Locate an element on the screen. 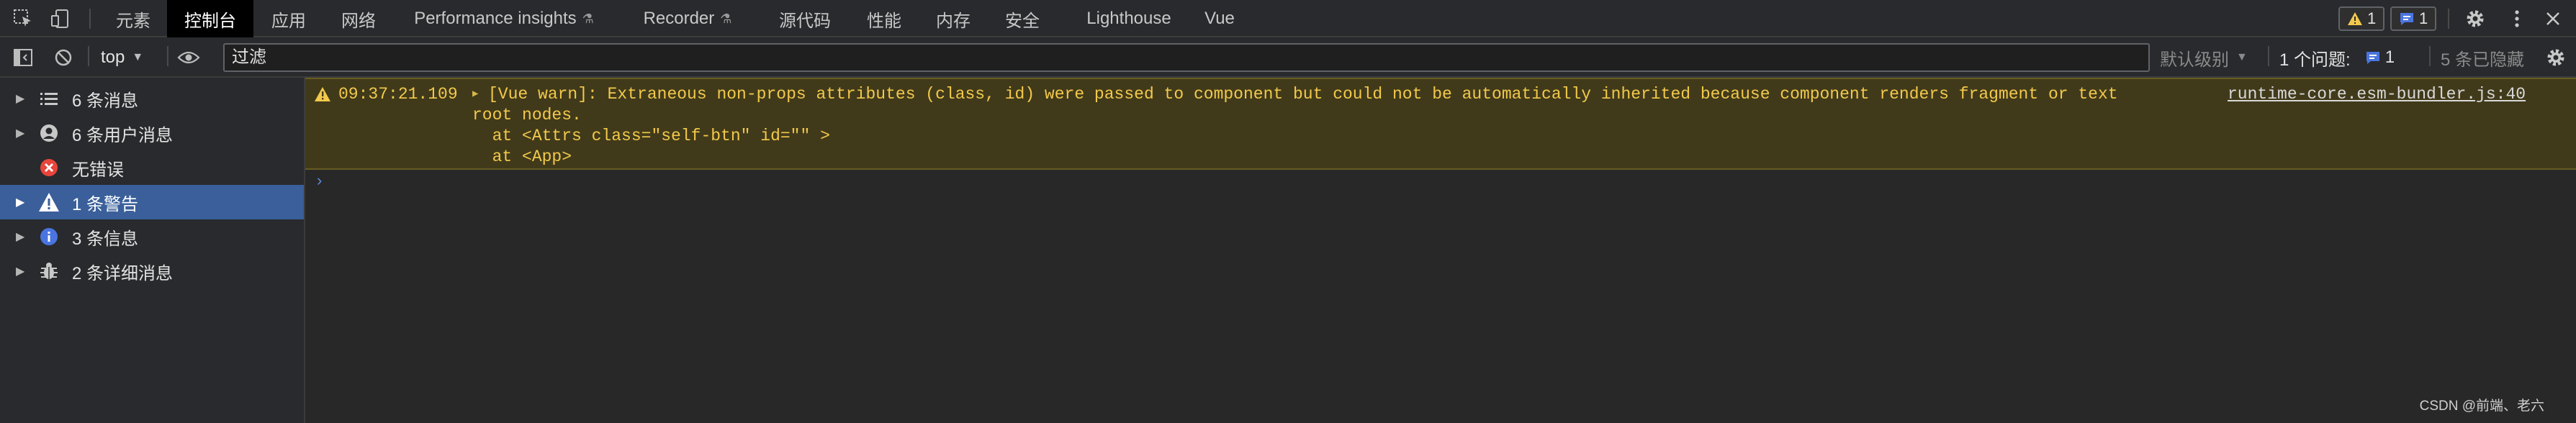 This screenshot has height=423, width=2576. user-icon is located at coordinates (48, 133).